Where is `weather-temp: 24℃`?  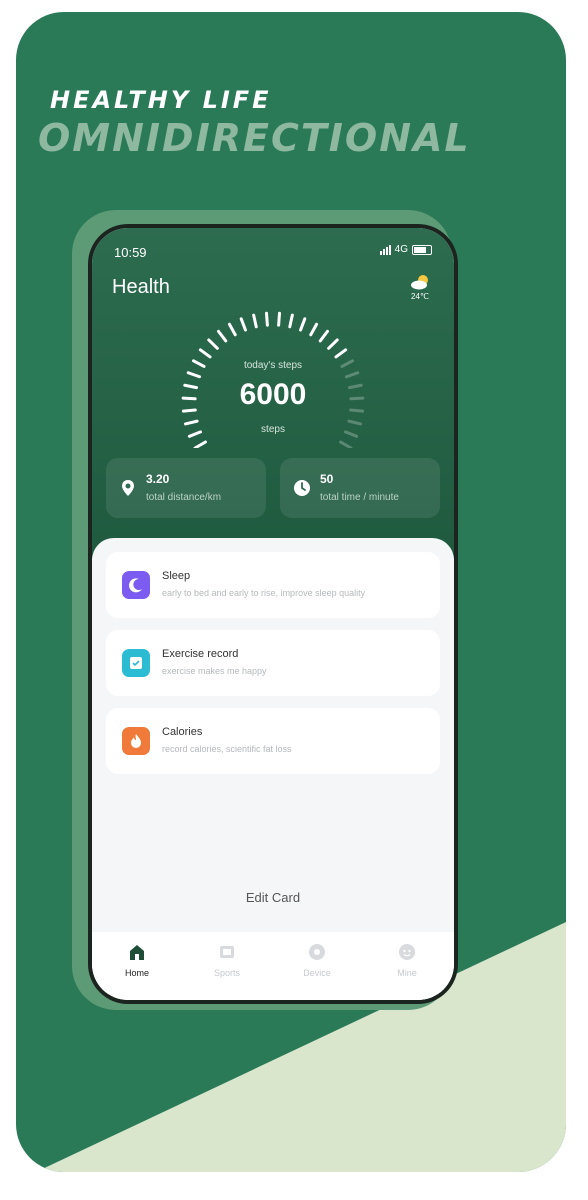 weather-temp: 24℃ is located at coordinates (420, 296).